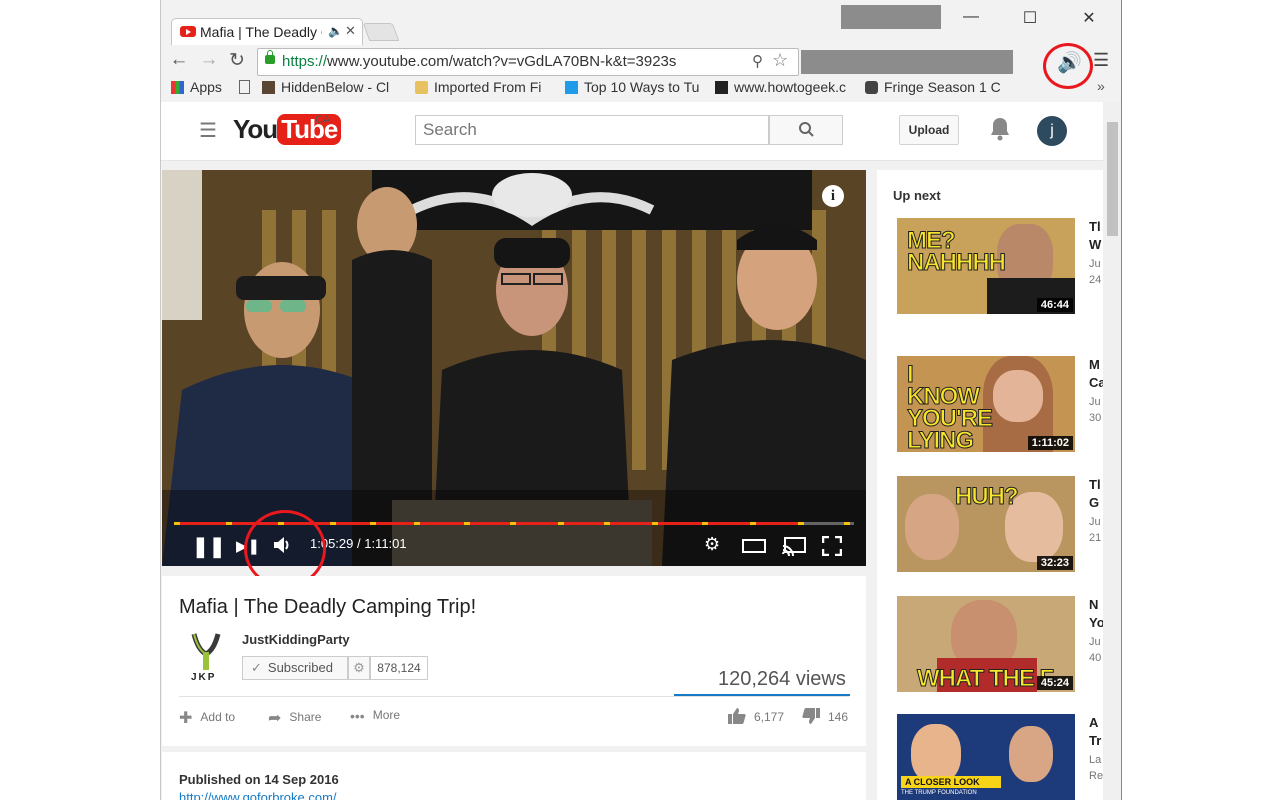 The image size is (1280, 800). I want to click on channel-name: JustKiddingParty, so click(296, 639).